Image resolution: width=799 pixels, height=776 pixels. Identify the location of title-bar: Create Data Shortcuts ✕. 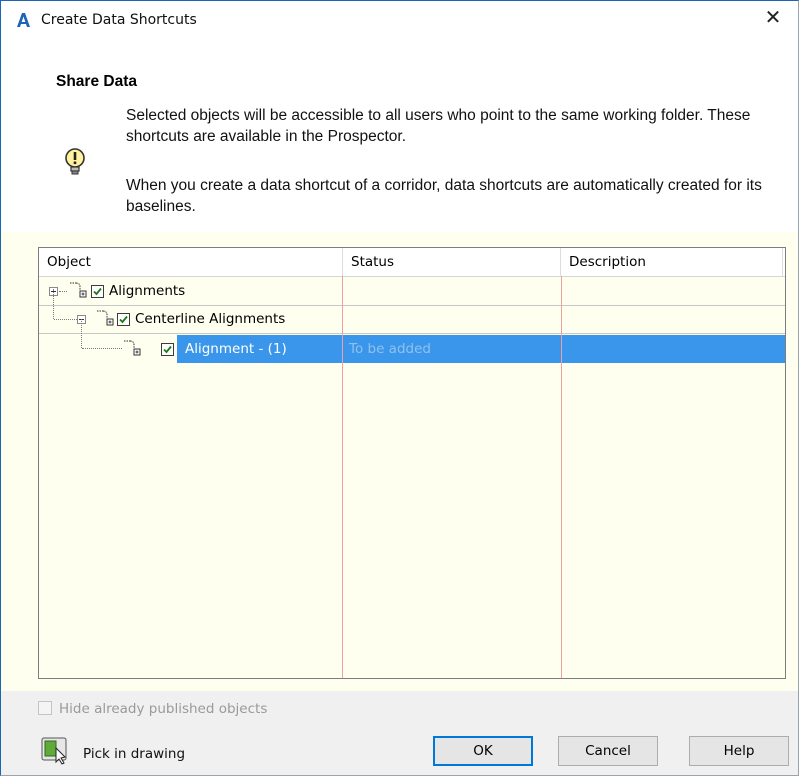
(399, 19).